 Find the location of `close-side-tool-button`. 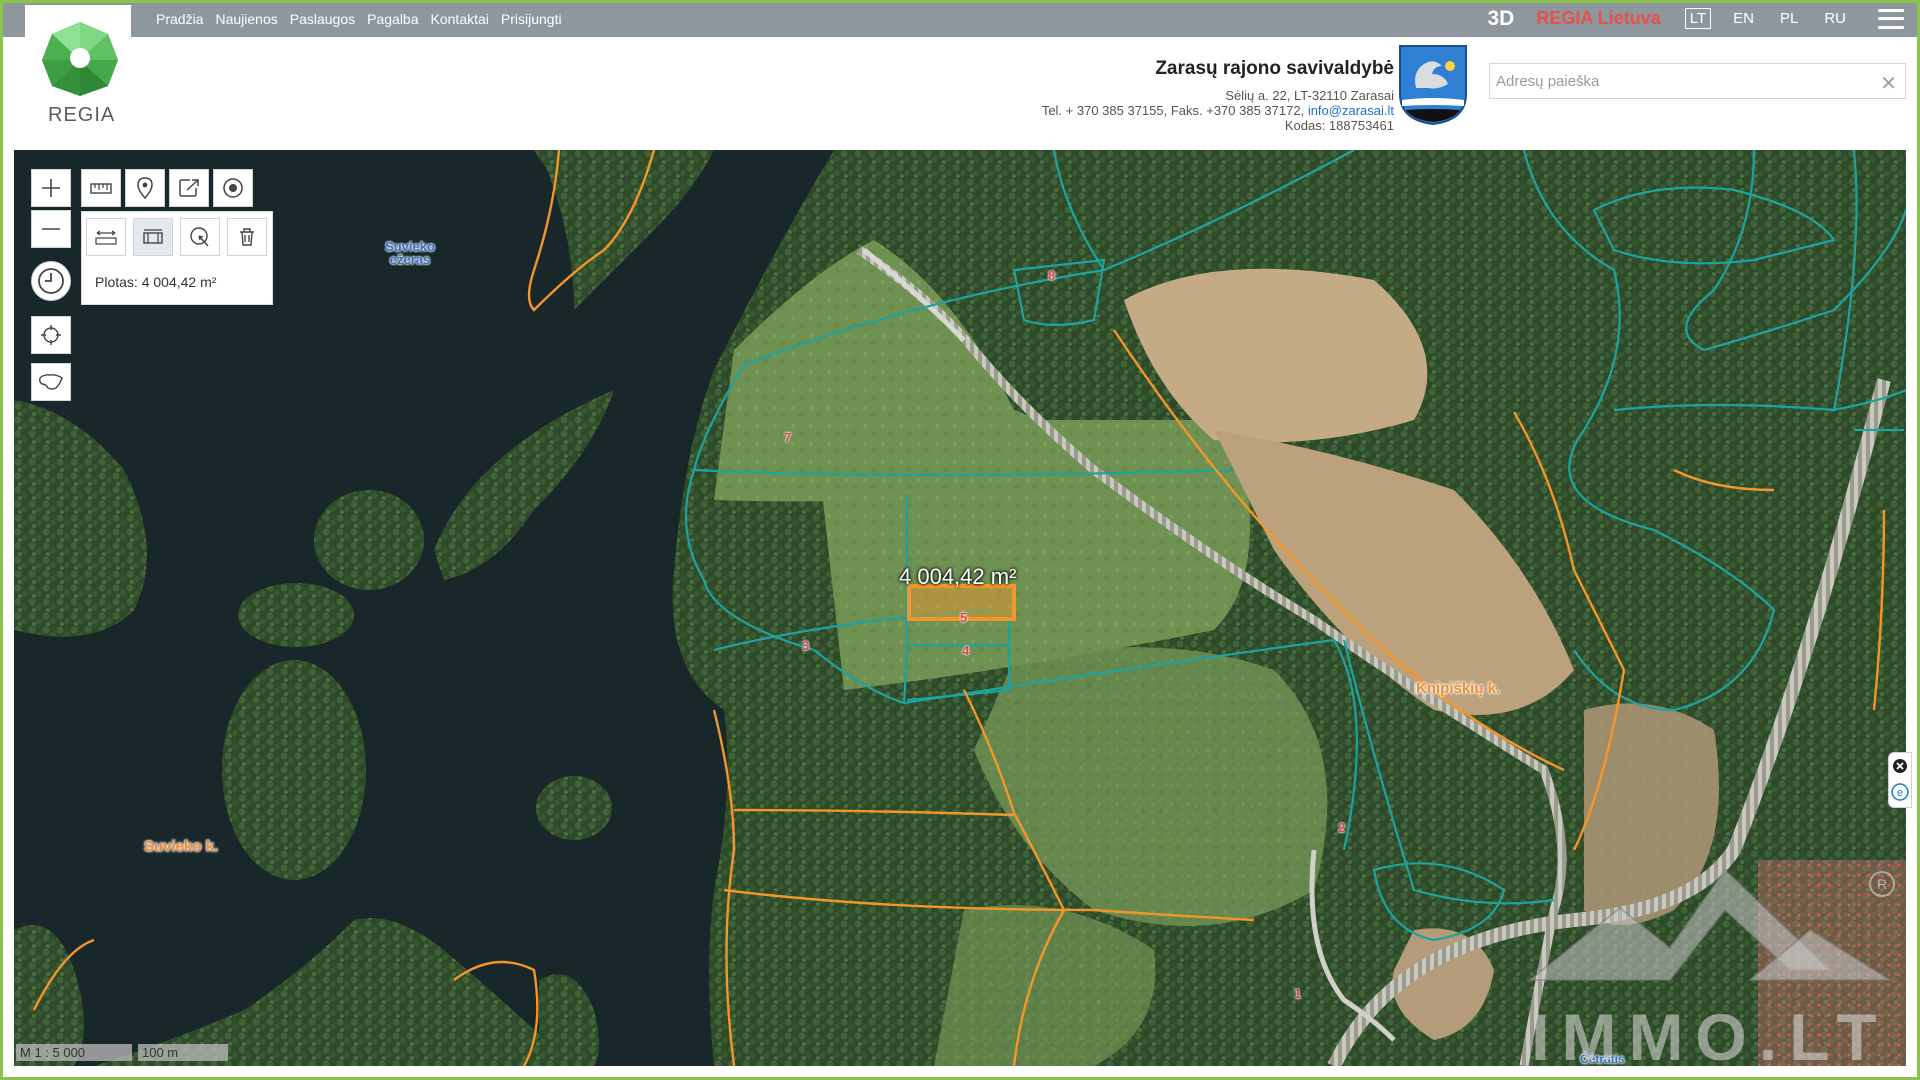

close-side-tool-button is located at coordinates (1900, 766).